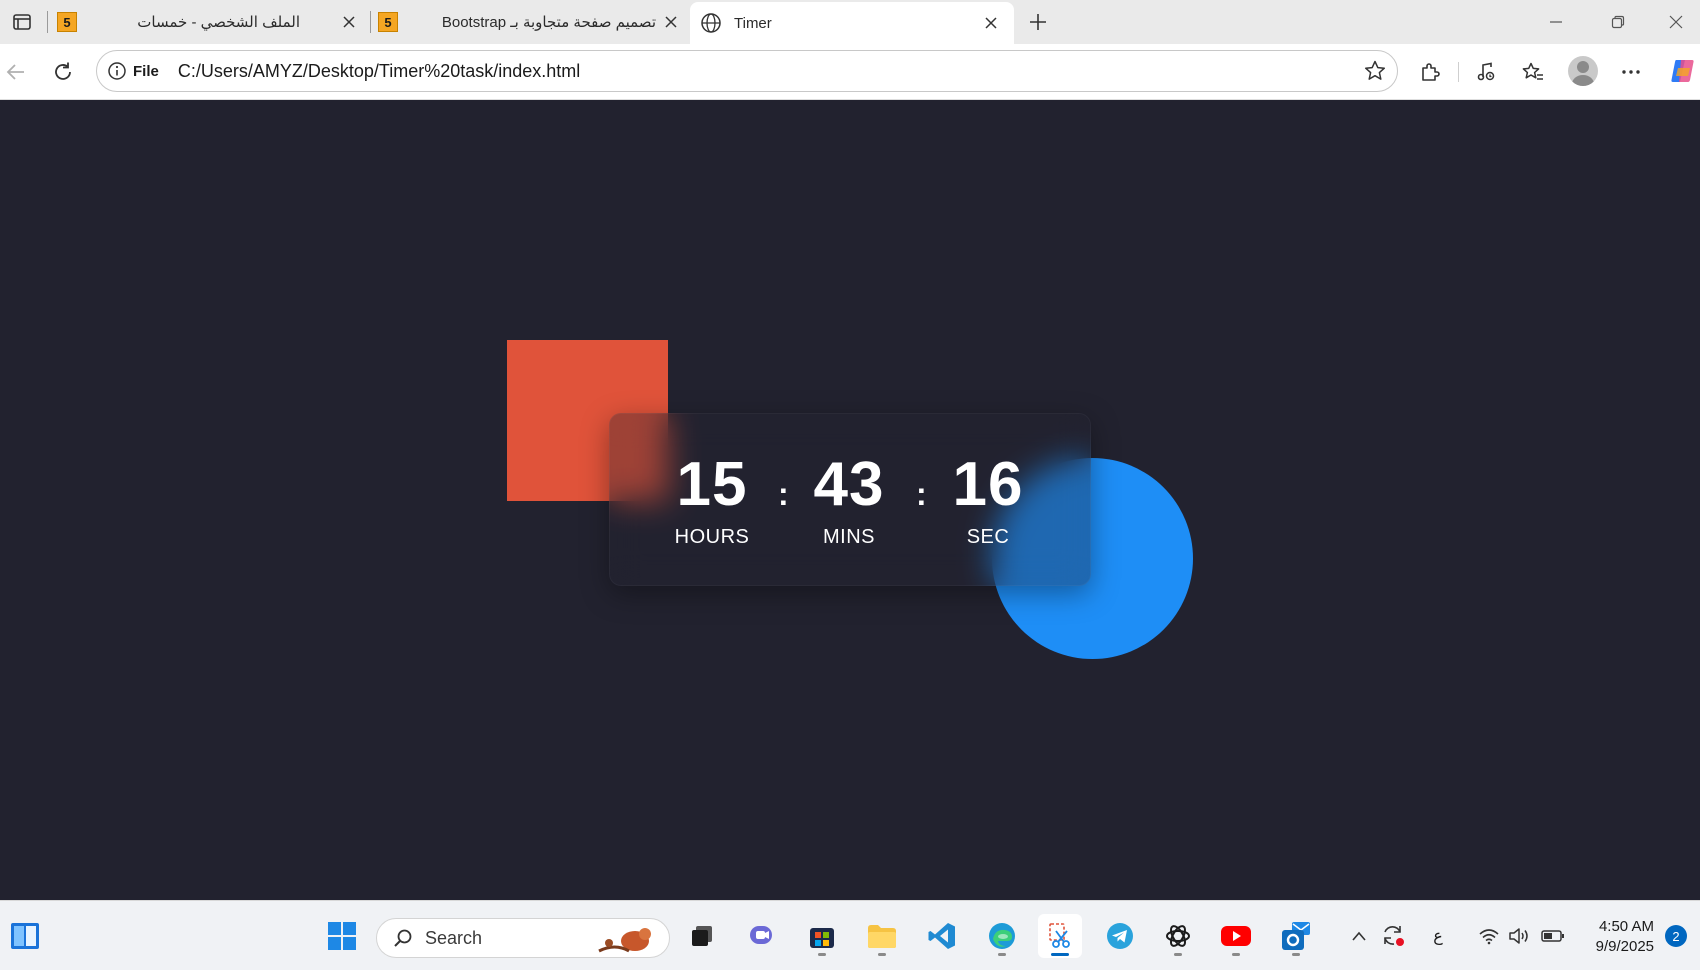 The width and height of the screenshot is (1700, 970). I want to click on youtube-button, so click(1236, 936).